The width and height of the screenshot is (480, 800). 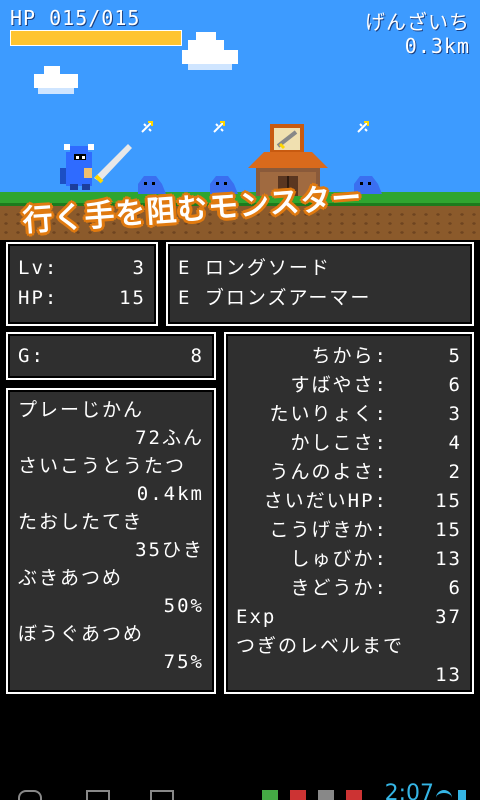 I want to click on progress-value: 0.4km, so click(x=111, y=494).